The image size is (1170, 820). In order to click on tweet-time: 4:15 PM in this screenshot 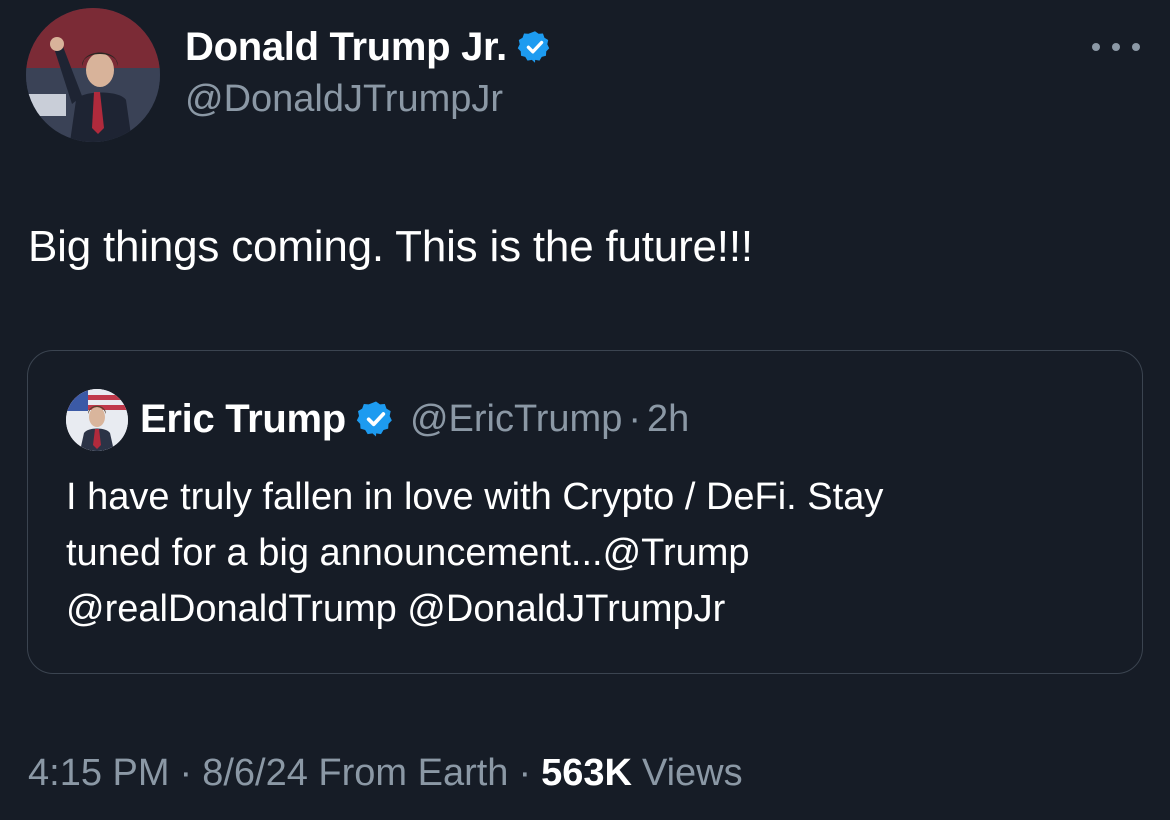, I will do `click(99, 773)`.